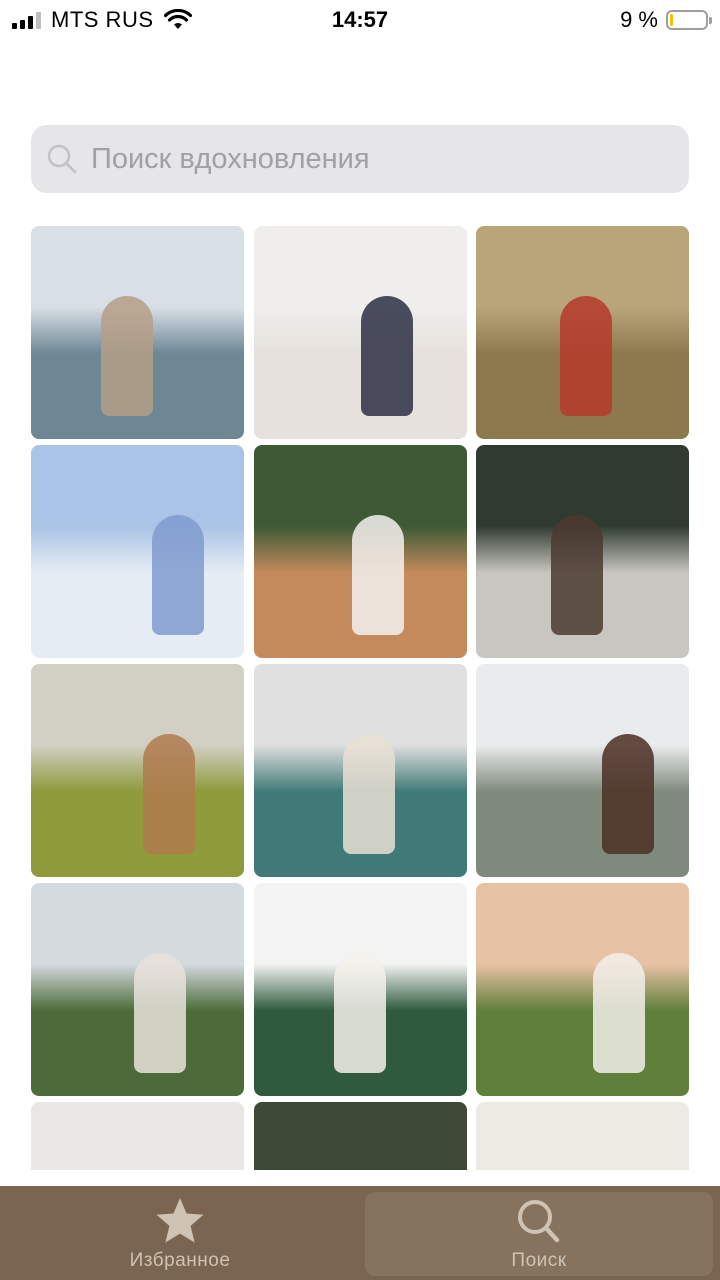  Describe the element at coordinates (360, 1233) in the screenshot. I see `tab-bar: Избранное Поиск` at that location.